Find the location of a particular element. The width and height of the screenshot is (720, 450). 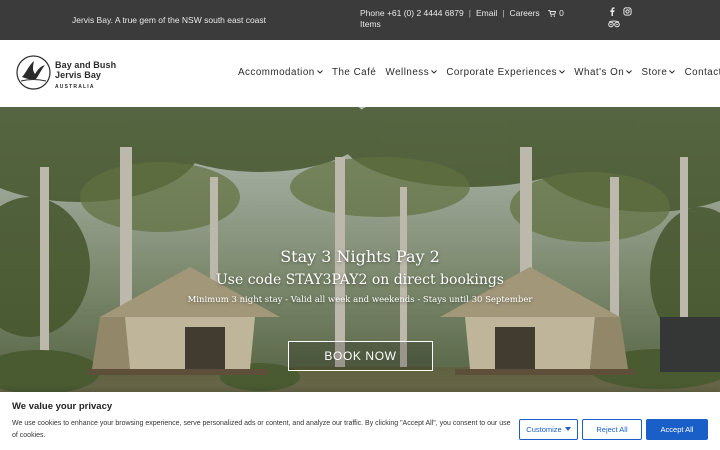

social-links is located at coordinates (623, 17).